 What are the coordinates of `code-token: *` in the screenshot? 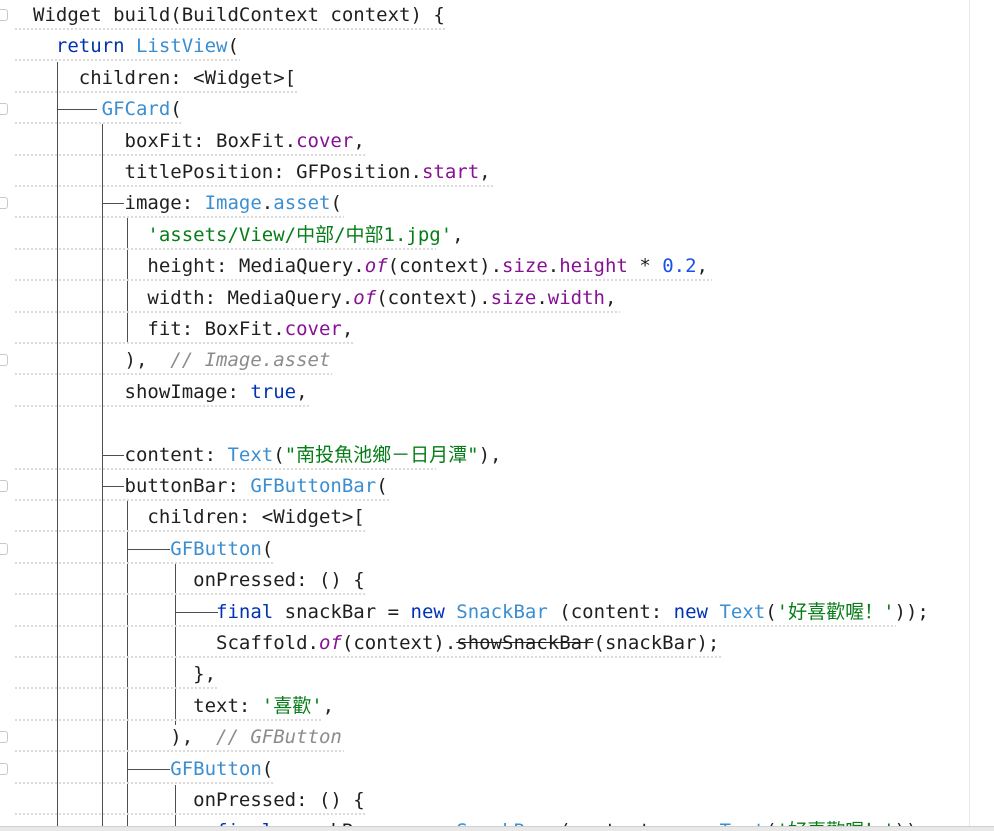 It's located at (645, 266).